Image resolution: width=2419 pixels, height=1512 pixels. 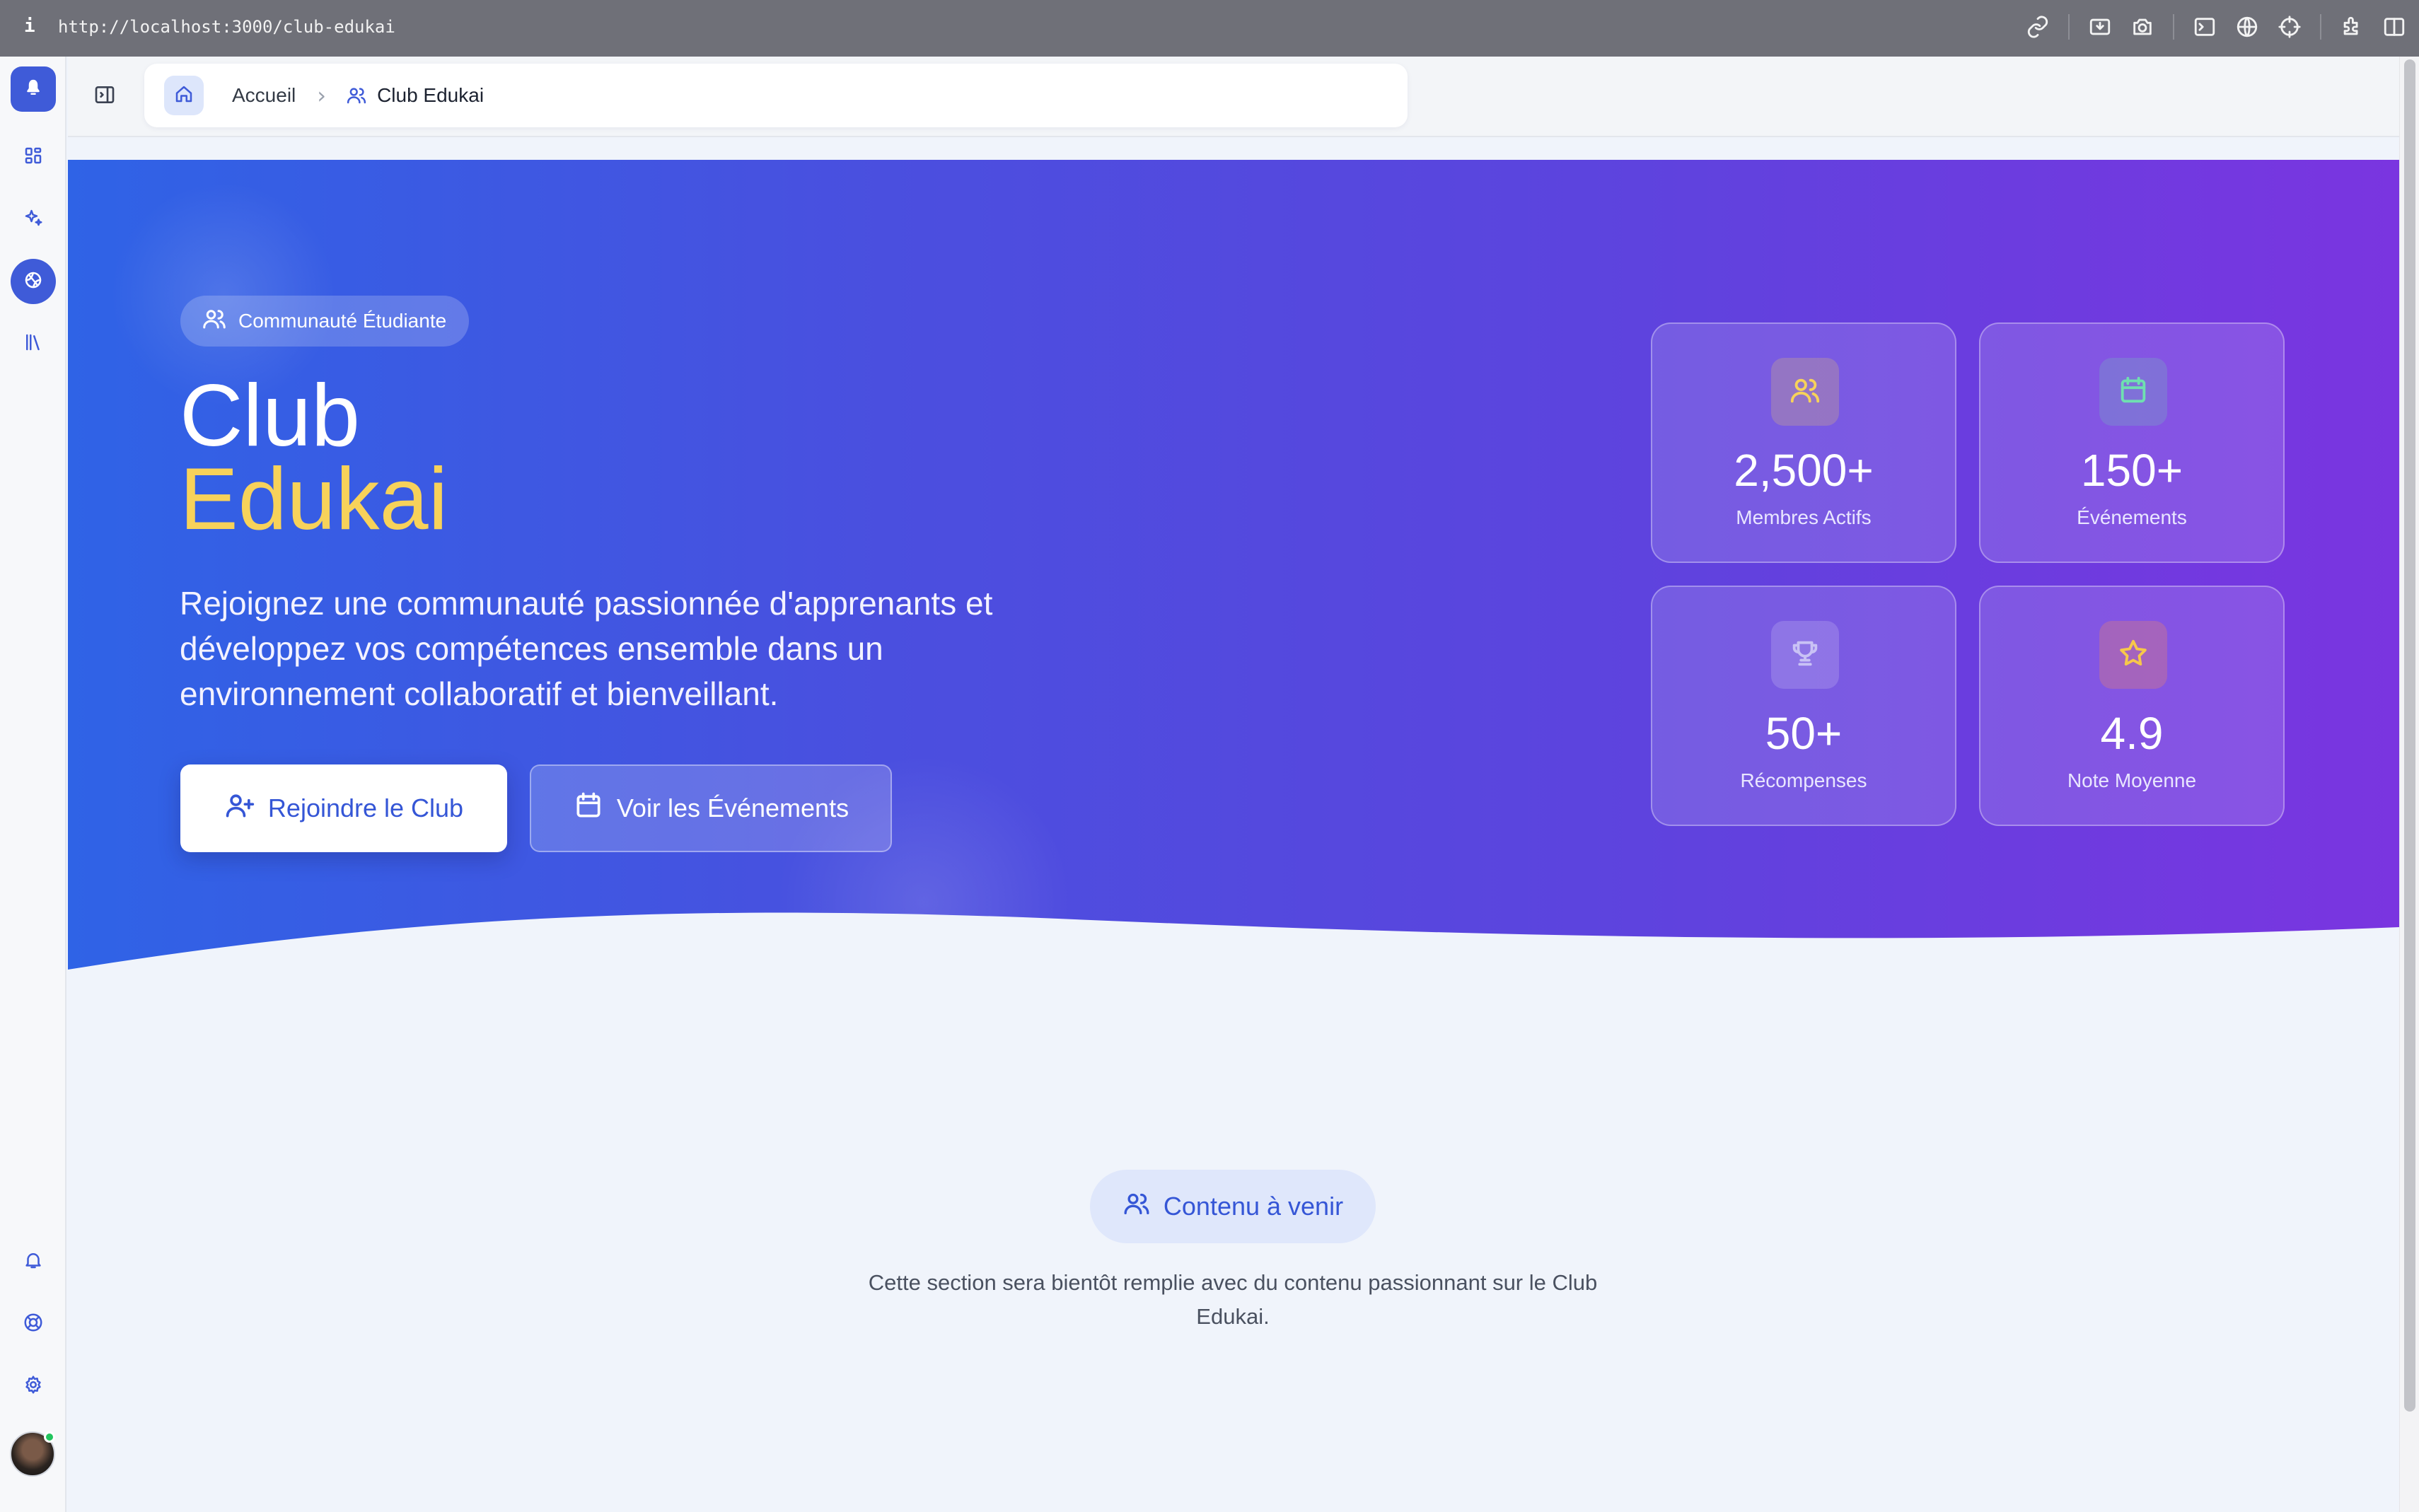 I want to click on community-badge: Communauté Étudiante, so click(x=325, y=321).